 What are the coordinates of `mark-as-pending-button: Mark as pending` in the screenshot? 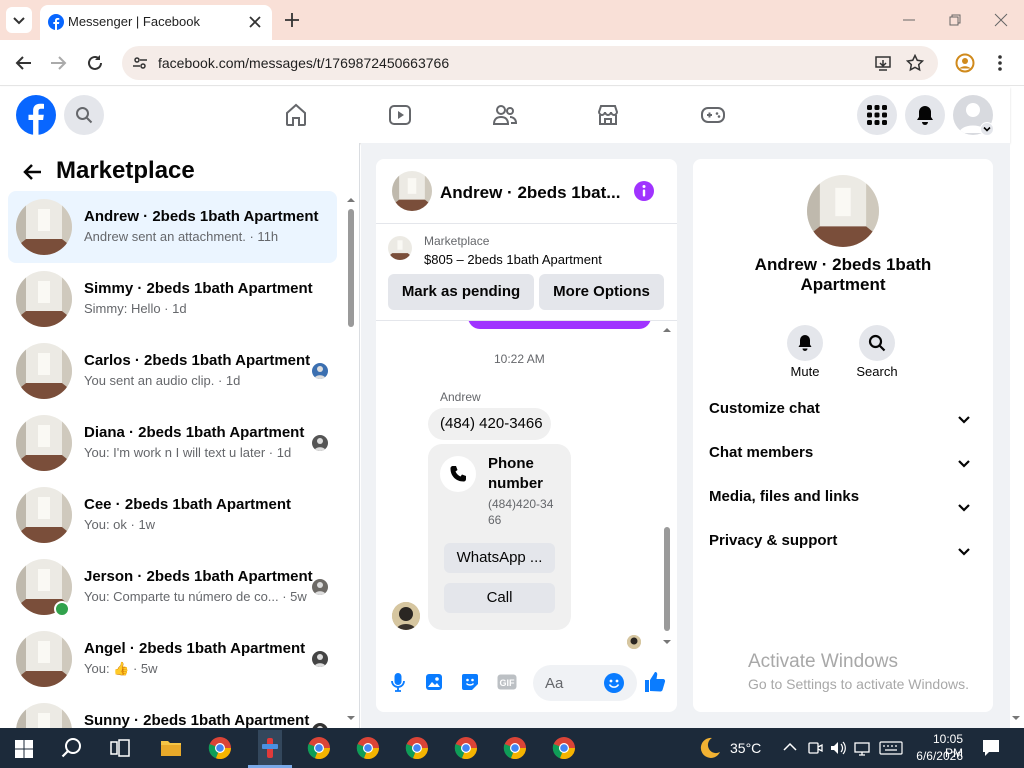 It's located at (461, 292).